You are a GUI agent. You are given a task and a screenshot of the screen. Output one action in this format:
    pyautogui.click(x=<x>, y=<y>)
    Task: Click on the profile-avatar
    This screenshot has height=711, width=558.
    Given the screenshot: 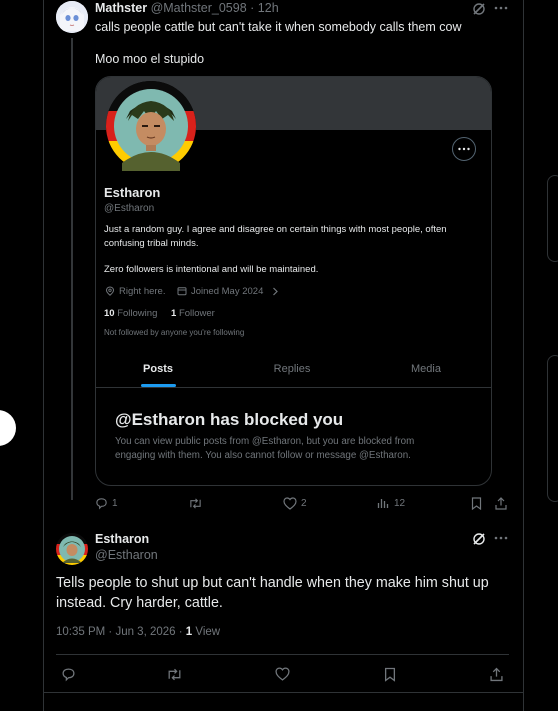 What is the action you would take?
    pyautogui.click(x=151, y=126)
    